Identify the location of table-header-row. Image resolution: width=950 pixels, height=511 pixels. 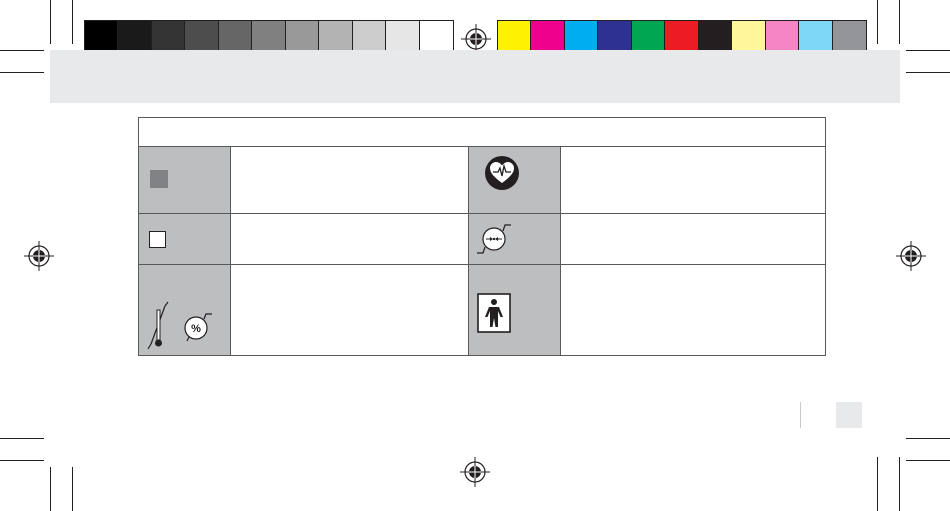
(482, 132).